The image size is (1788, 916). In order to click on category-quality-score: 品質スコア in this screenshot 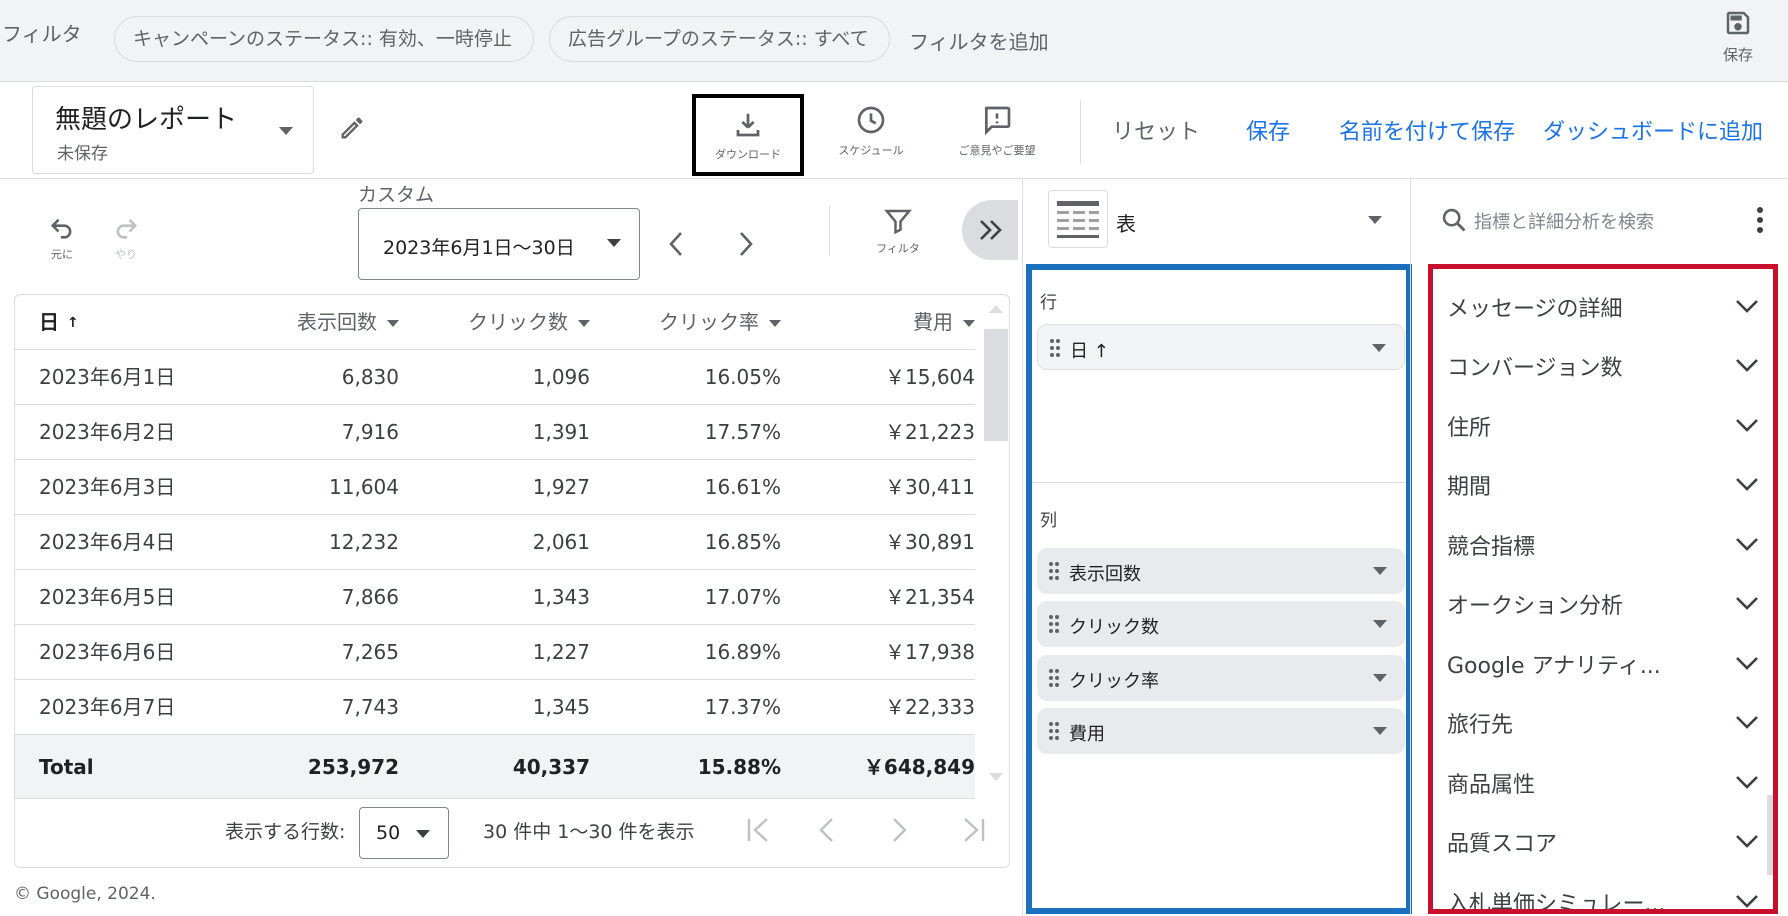, I will do `click(1602, 841)`.